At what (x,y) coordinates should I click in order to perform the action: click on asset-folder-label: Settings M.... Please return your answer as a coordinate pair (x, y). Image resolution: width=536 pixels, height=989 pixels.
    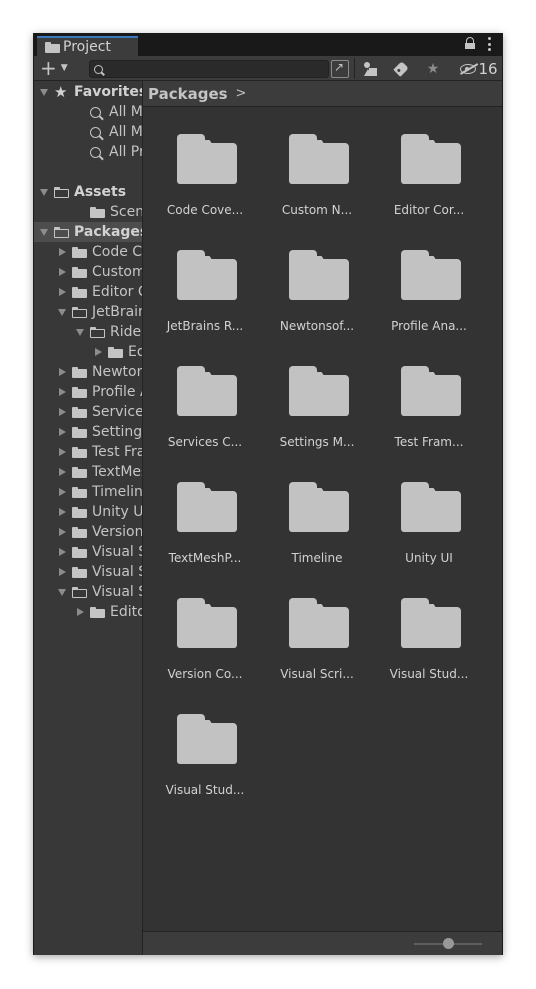
    Looking at the image, I should click on (317, 442).